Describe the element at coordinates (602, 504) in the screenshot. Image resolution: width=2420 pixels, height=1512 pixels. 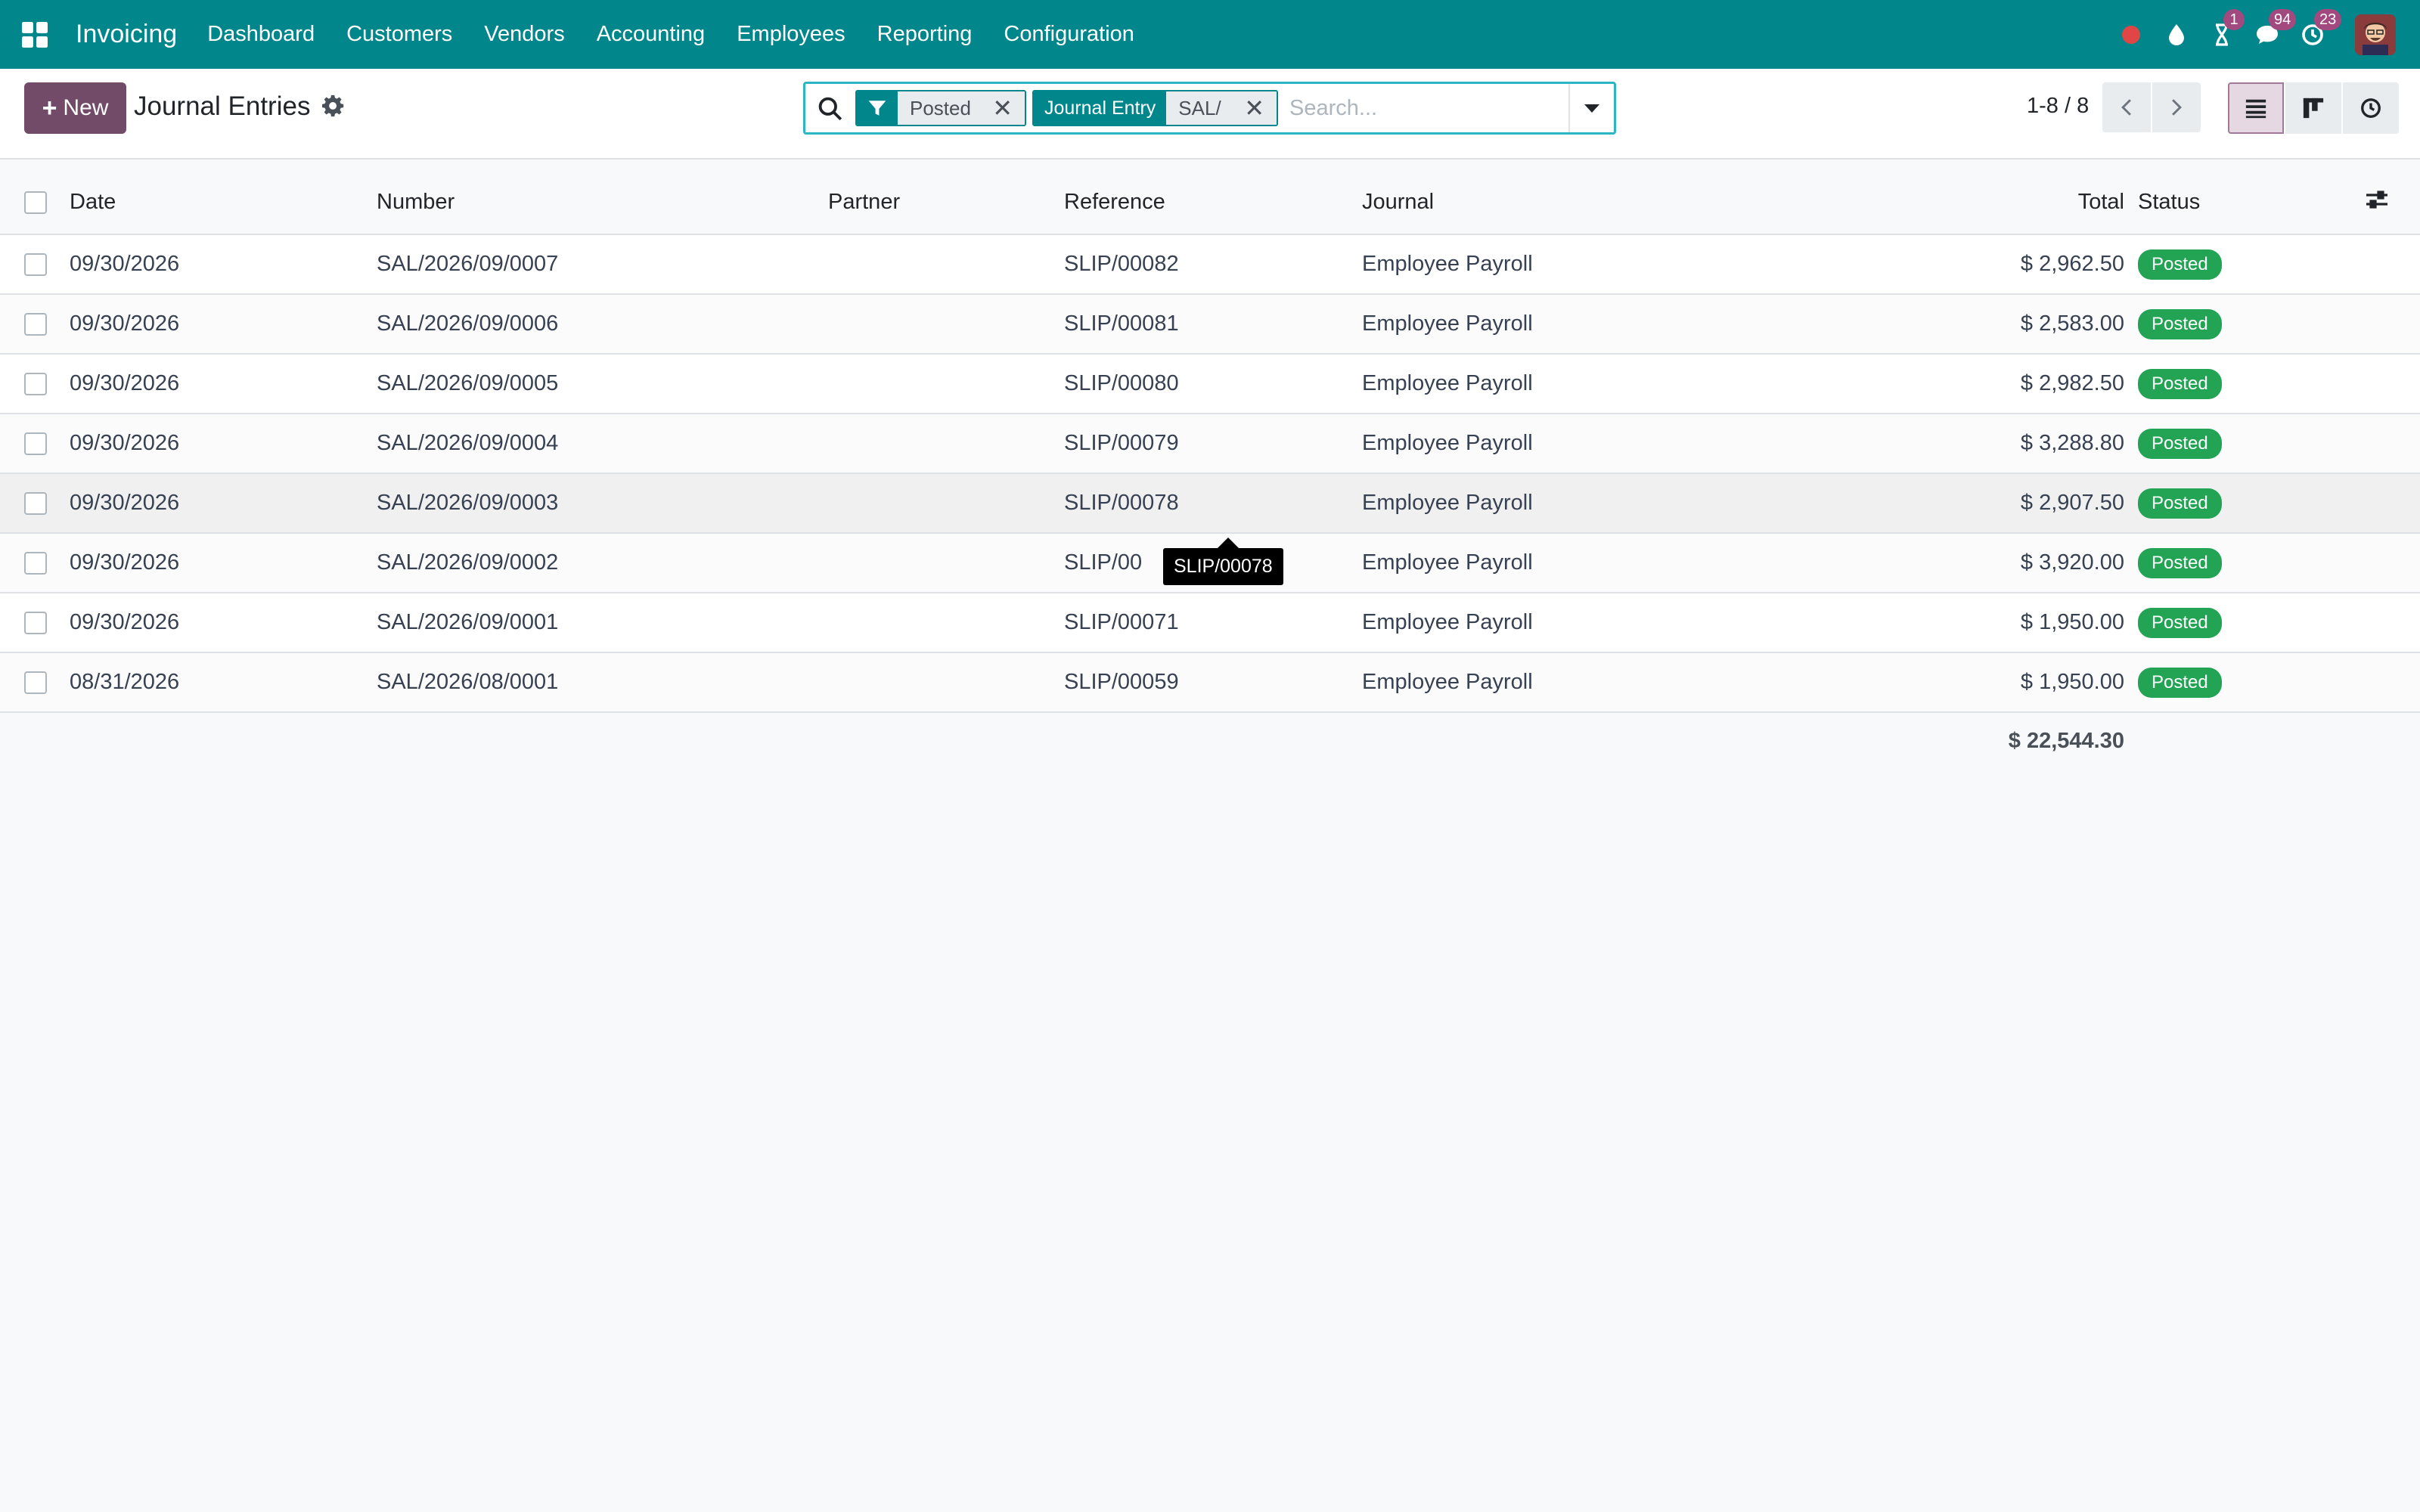
I see `cell-number: SAL/2026/09/0003` at that location.